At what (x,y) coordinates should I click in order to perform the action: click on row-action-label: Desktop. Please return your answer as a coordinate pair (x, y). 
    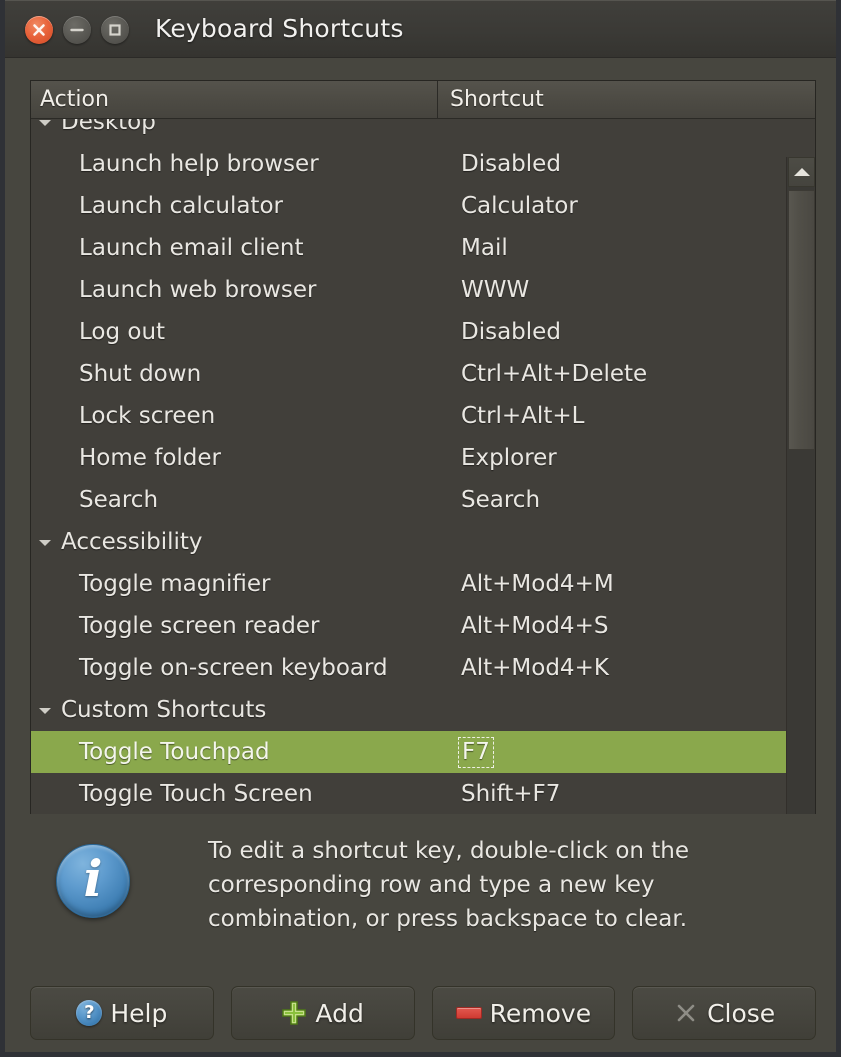
    Looking at the image, I should click on (108, 127).